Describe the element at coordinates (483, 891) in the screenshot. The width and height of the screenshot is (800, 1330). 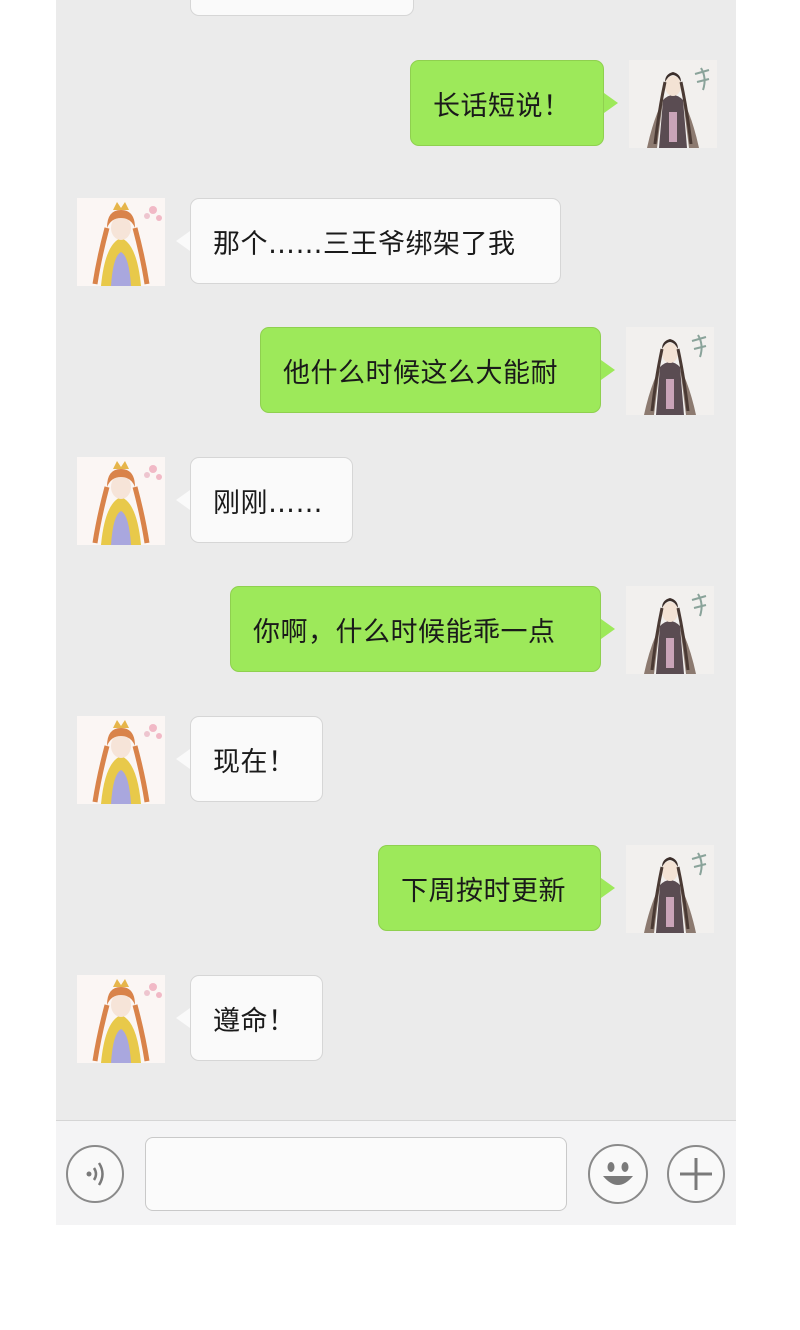
I see `message-text: 下周按时更新` at that location.